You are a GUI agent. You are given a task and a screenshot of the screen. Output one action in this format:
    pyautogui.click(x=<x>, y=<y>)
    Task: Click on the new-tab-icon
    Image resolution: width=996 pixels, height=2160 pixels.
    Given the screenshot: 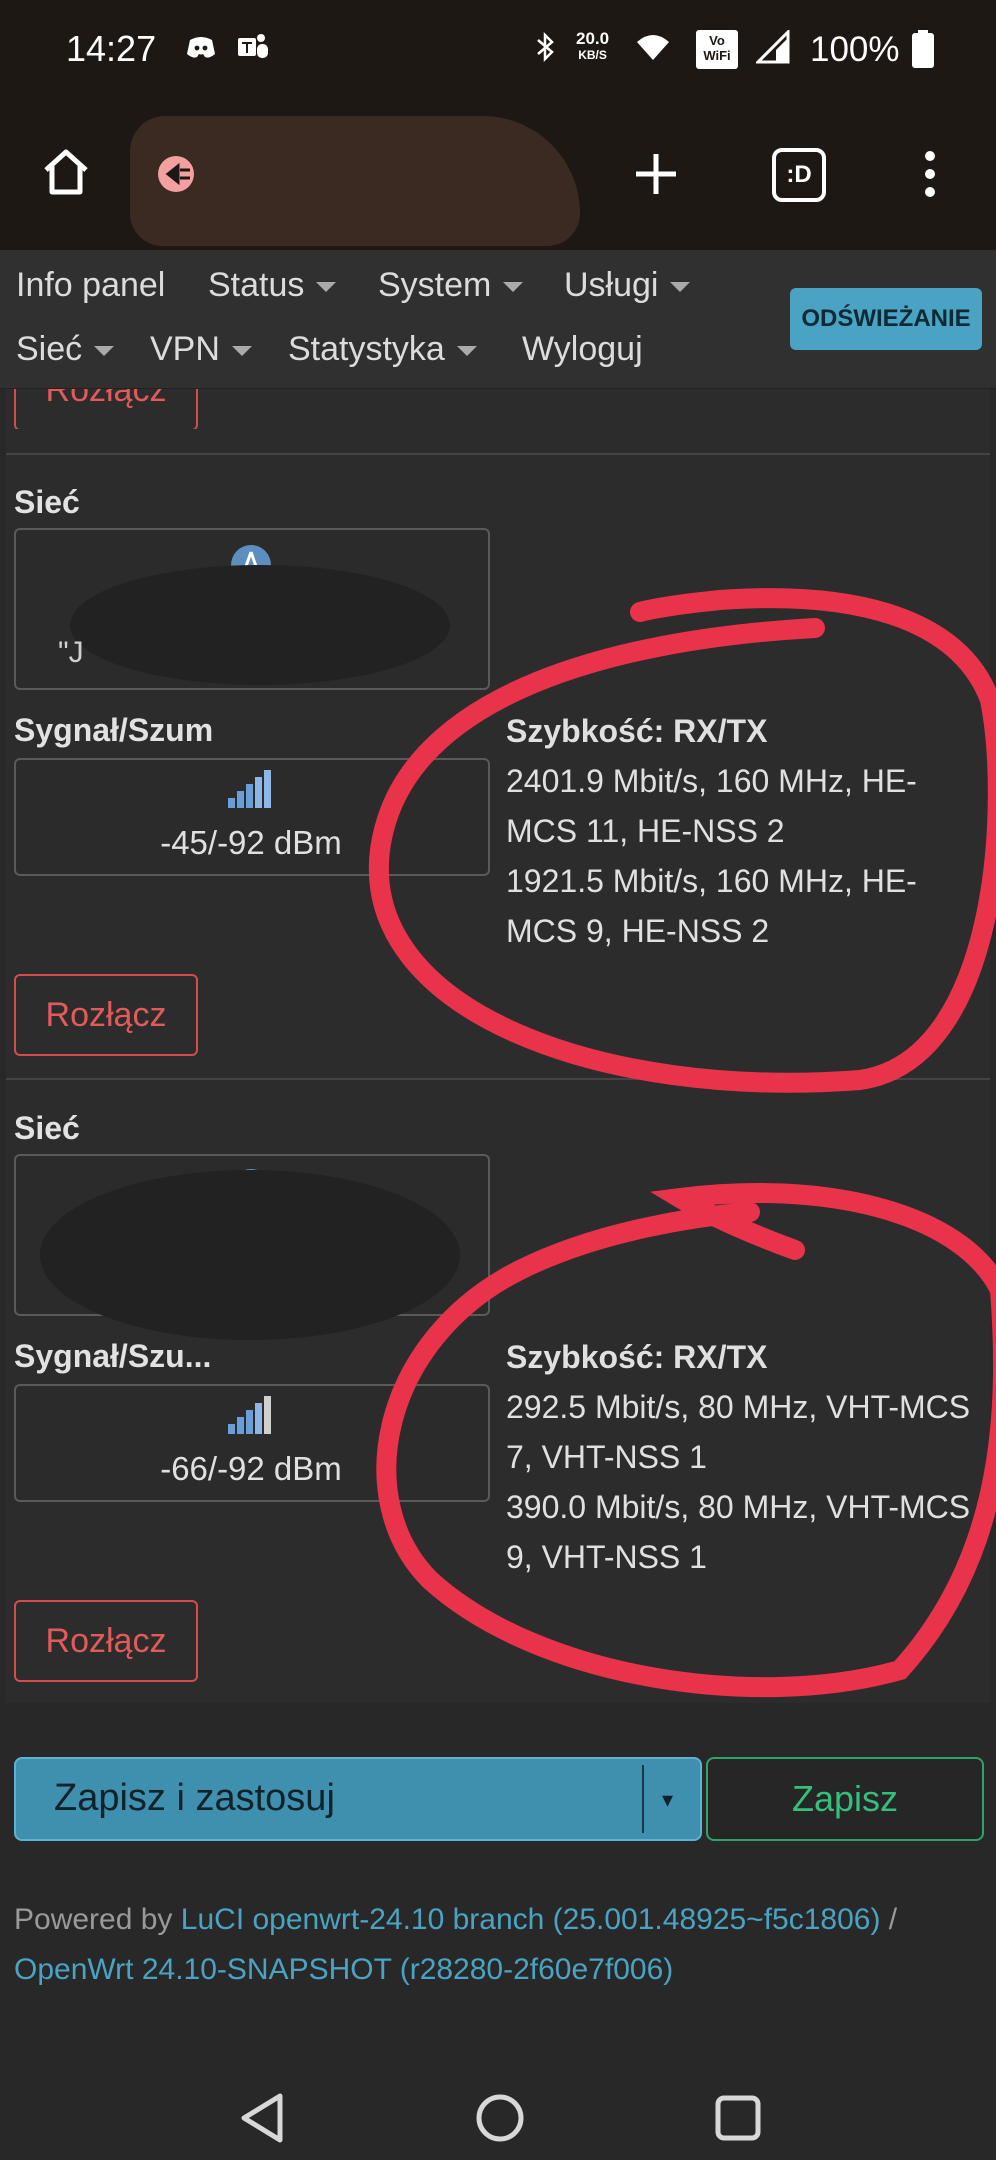 What is the action you would take?
    pyautogui.click(x=656, y=174)
    